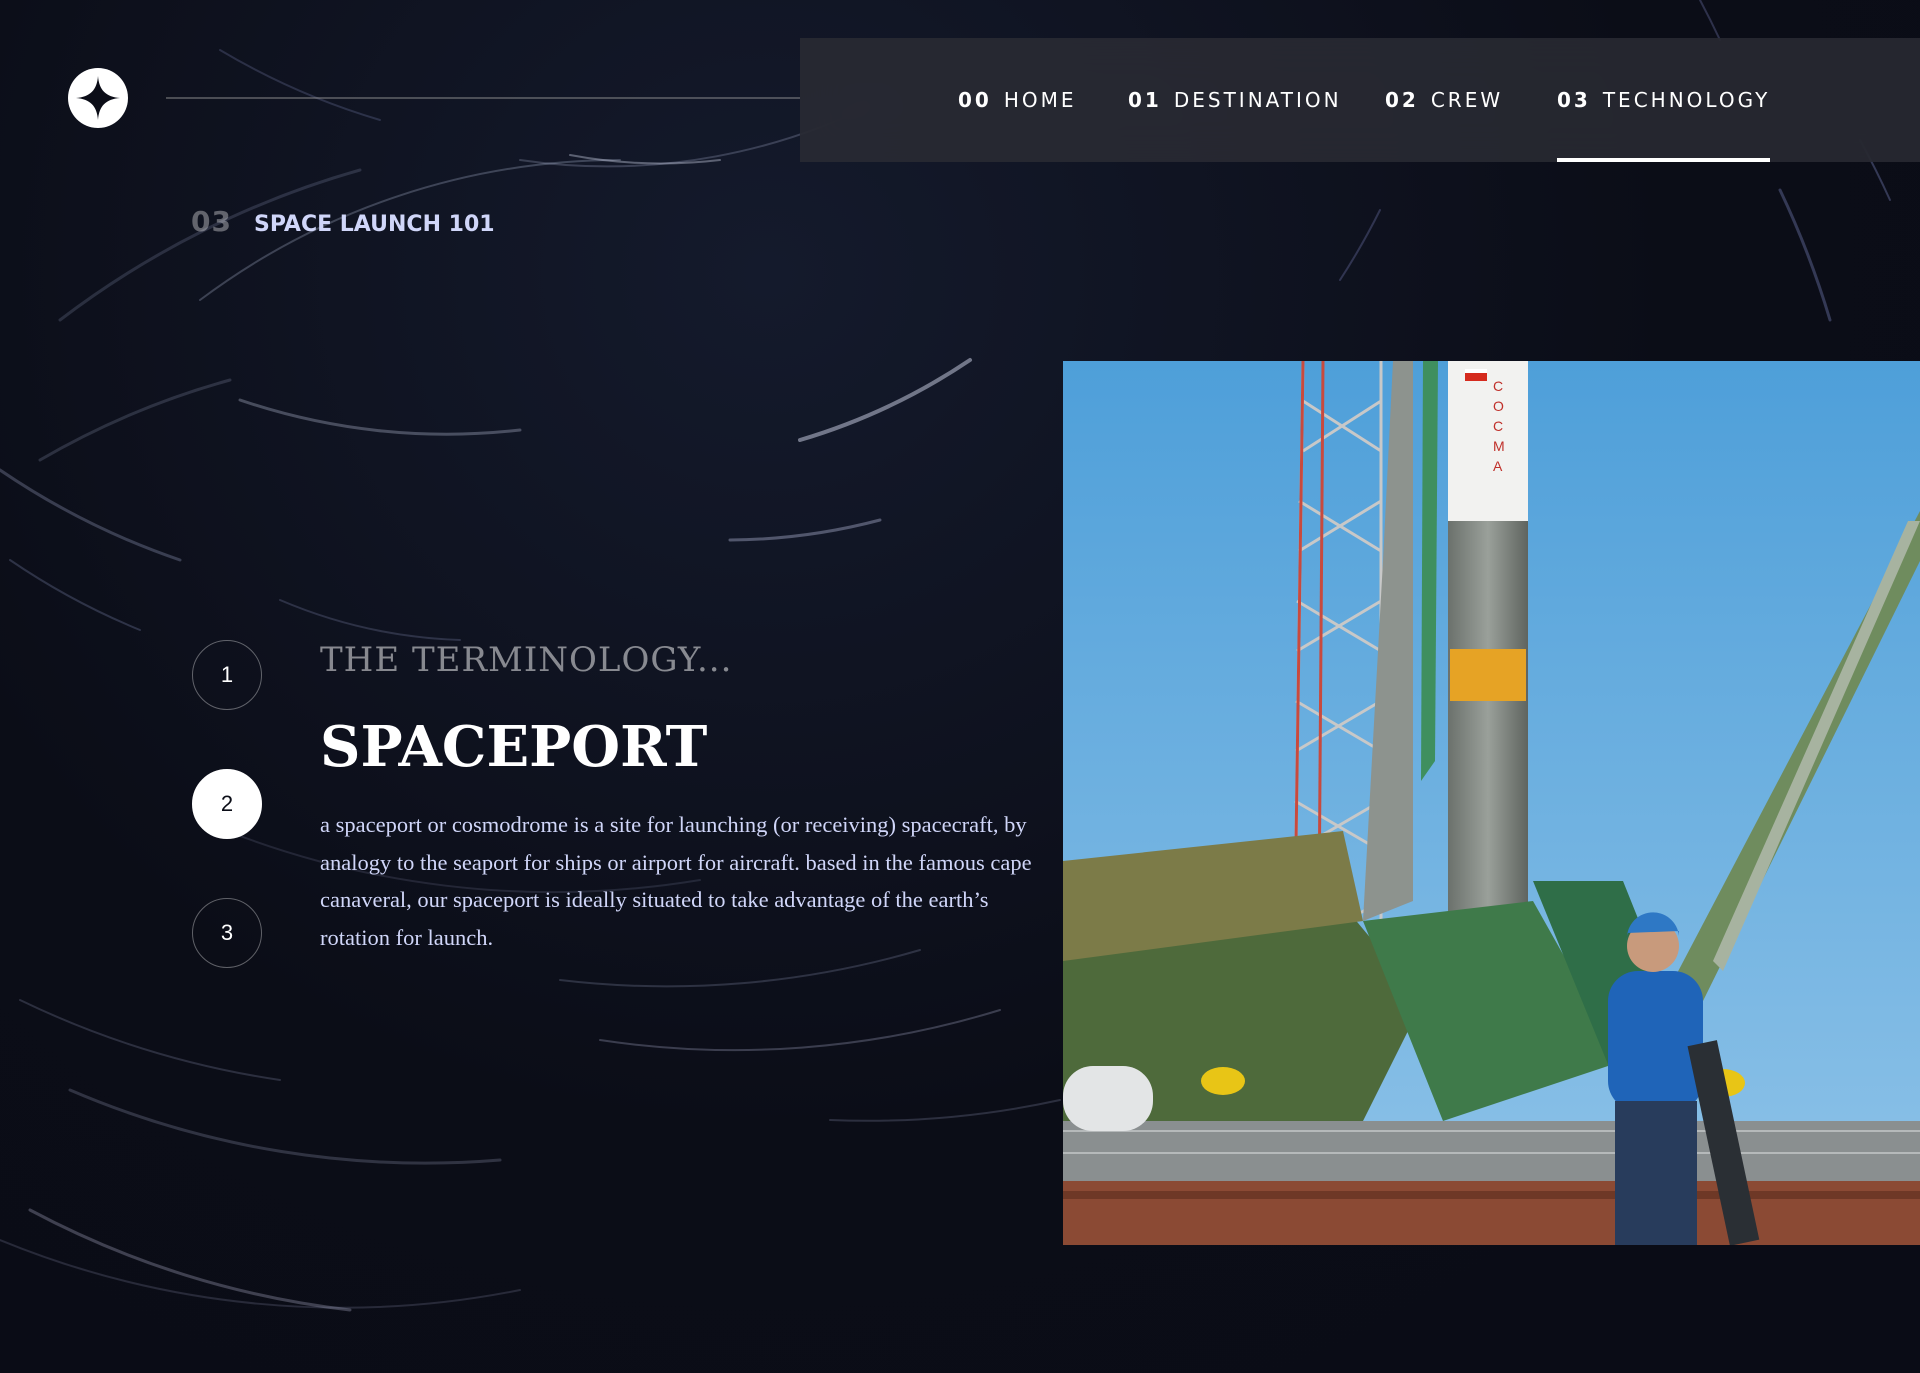  What do you see at coordinates (227, 933) in the screenshot?
I see `step-button-3: 3` at bounding box center [227, 933].